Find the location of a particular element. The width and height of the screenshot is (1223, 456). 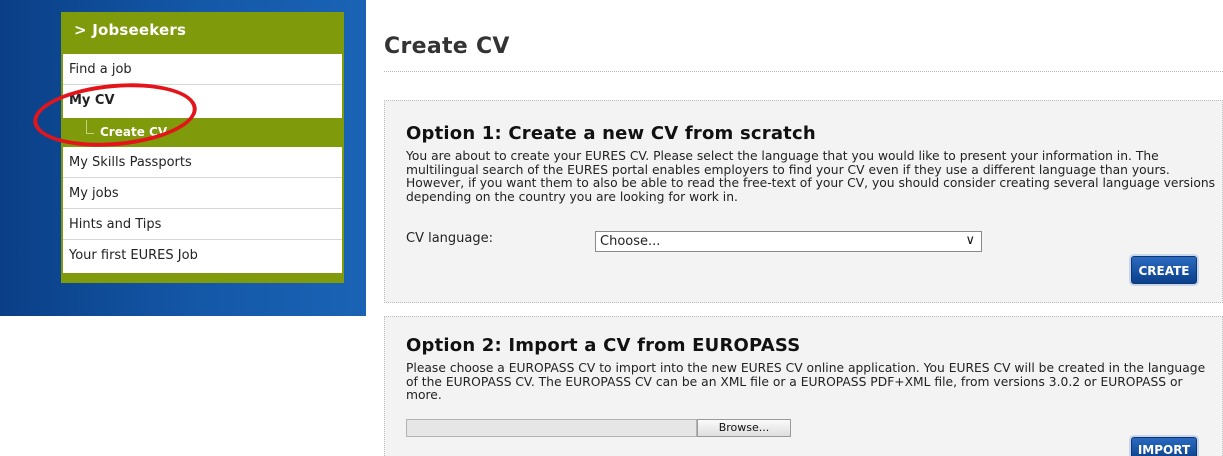

create-button: CREATE is located at coordinates (1164, 270).